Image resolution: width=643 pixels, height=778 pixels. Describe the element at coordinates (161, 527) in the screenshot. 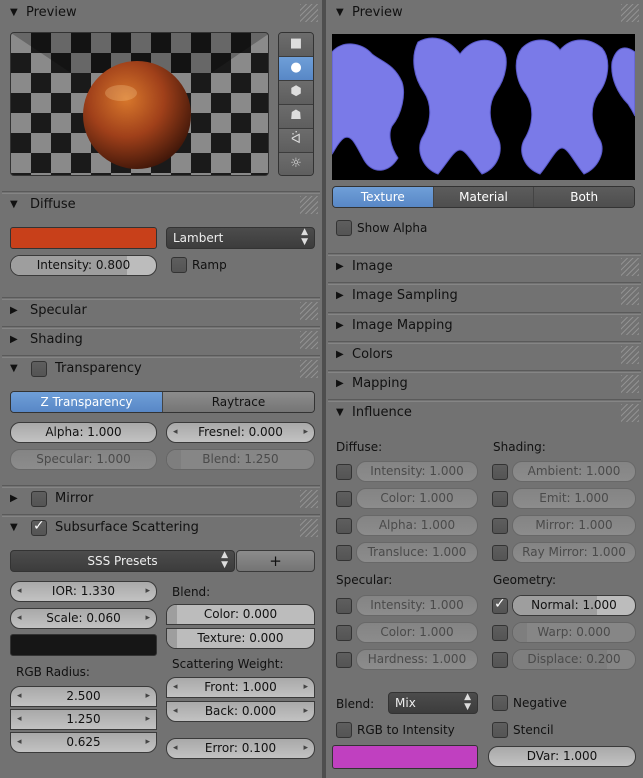

I see `sss-panel-header: ▼ Subsurface Scattering` at that location.